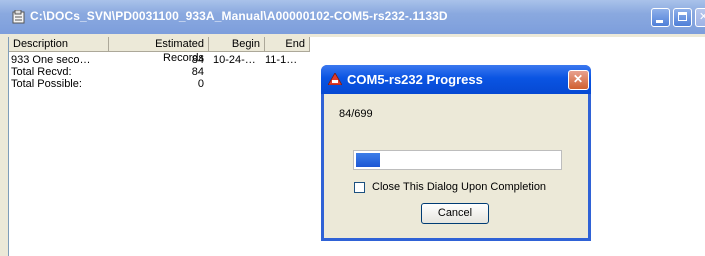 Image resolution: width=705 pixels, height=256 pixels. What do you see at coordinates (455, 213) in the screenshot?
I see `cancel-button: Cancel` at bounding box center [455, 213].